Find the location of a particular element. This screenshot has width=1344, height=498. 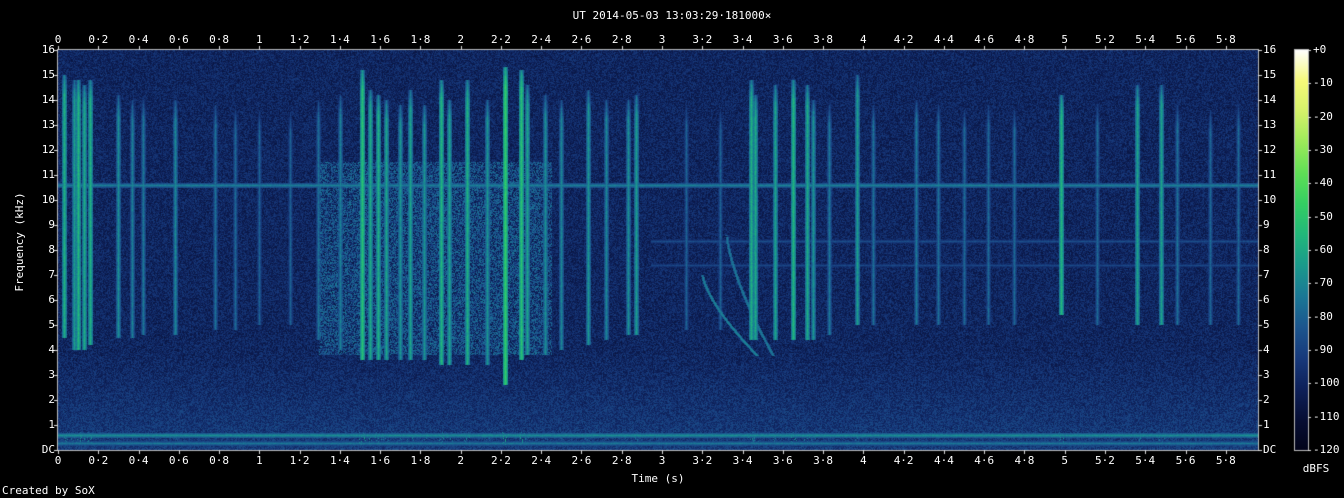

x-tick-label-bottom: 2·6 is located at coordinates (581, 460).